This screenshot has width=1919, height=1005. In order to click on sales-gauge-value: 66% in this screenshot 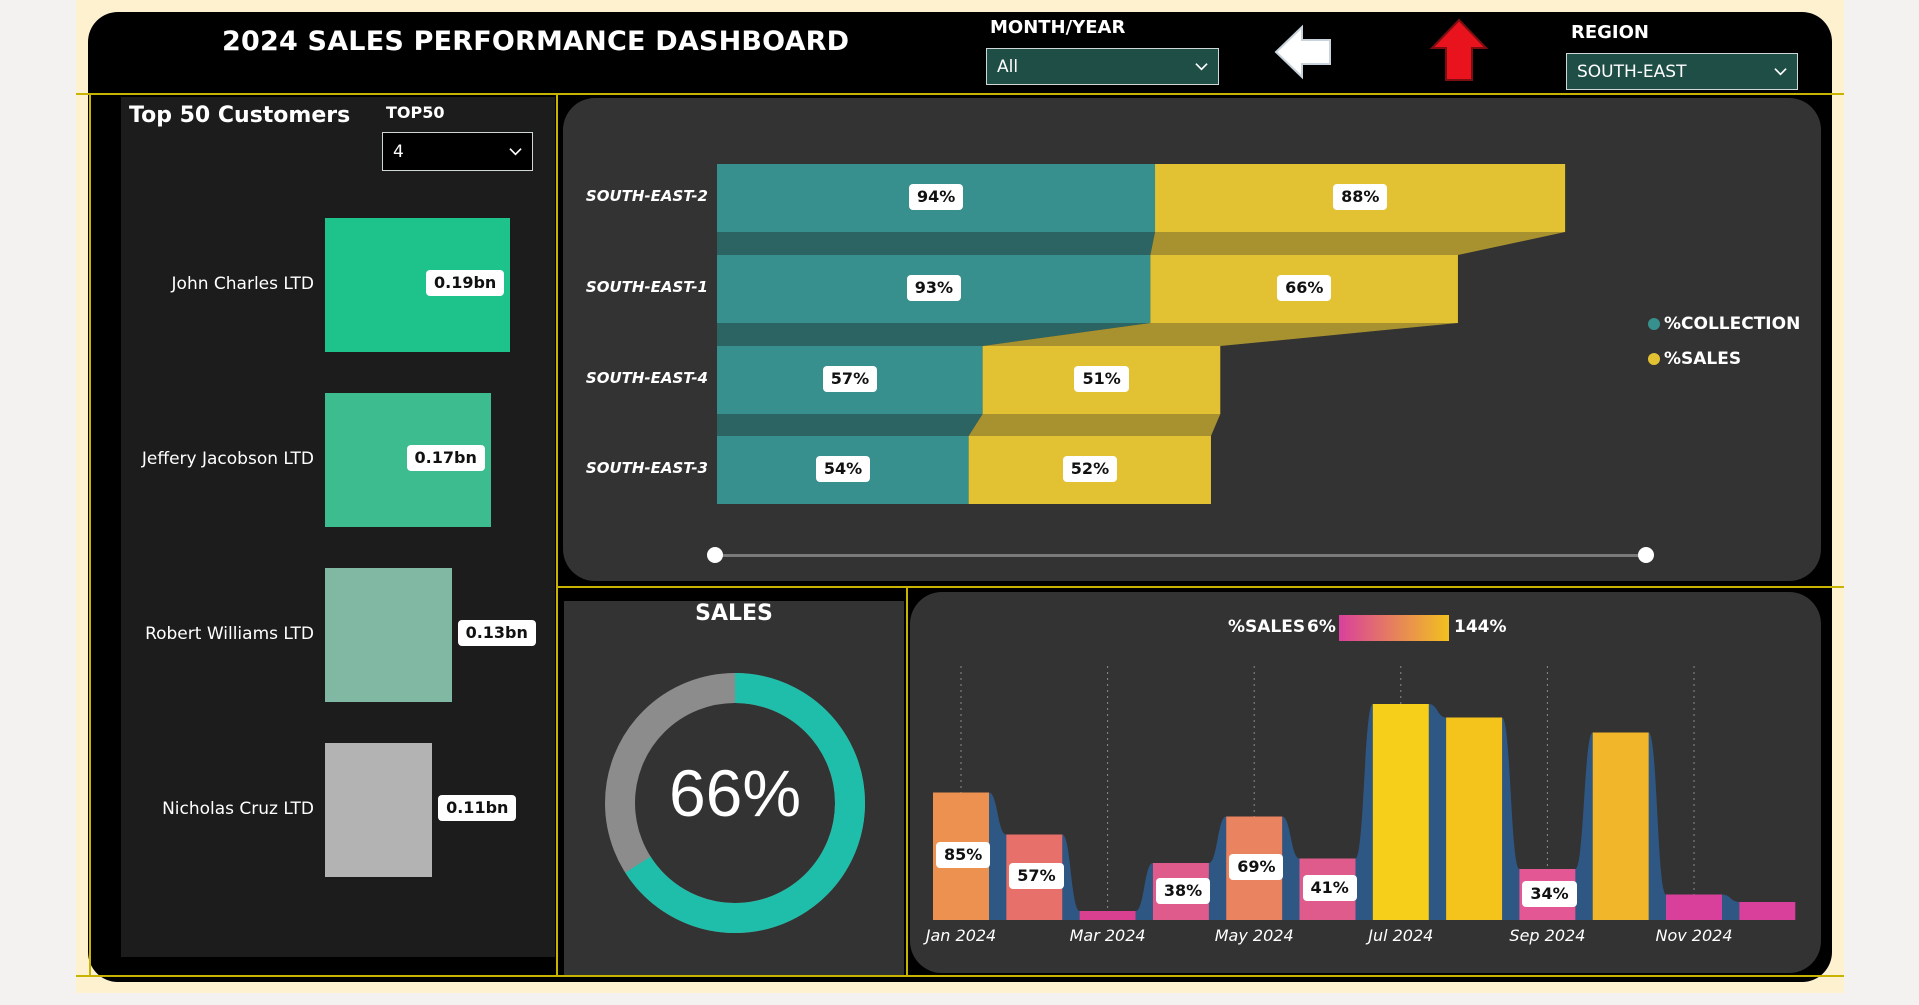, I will do `click(735, 793)`.